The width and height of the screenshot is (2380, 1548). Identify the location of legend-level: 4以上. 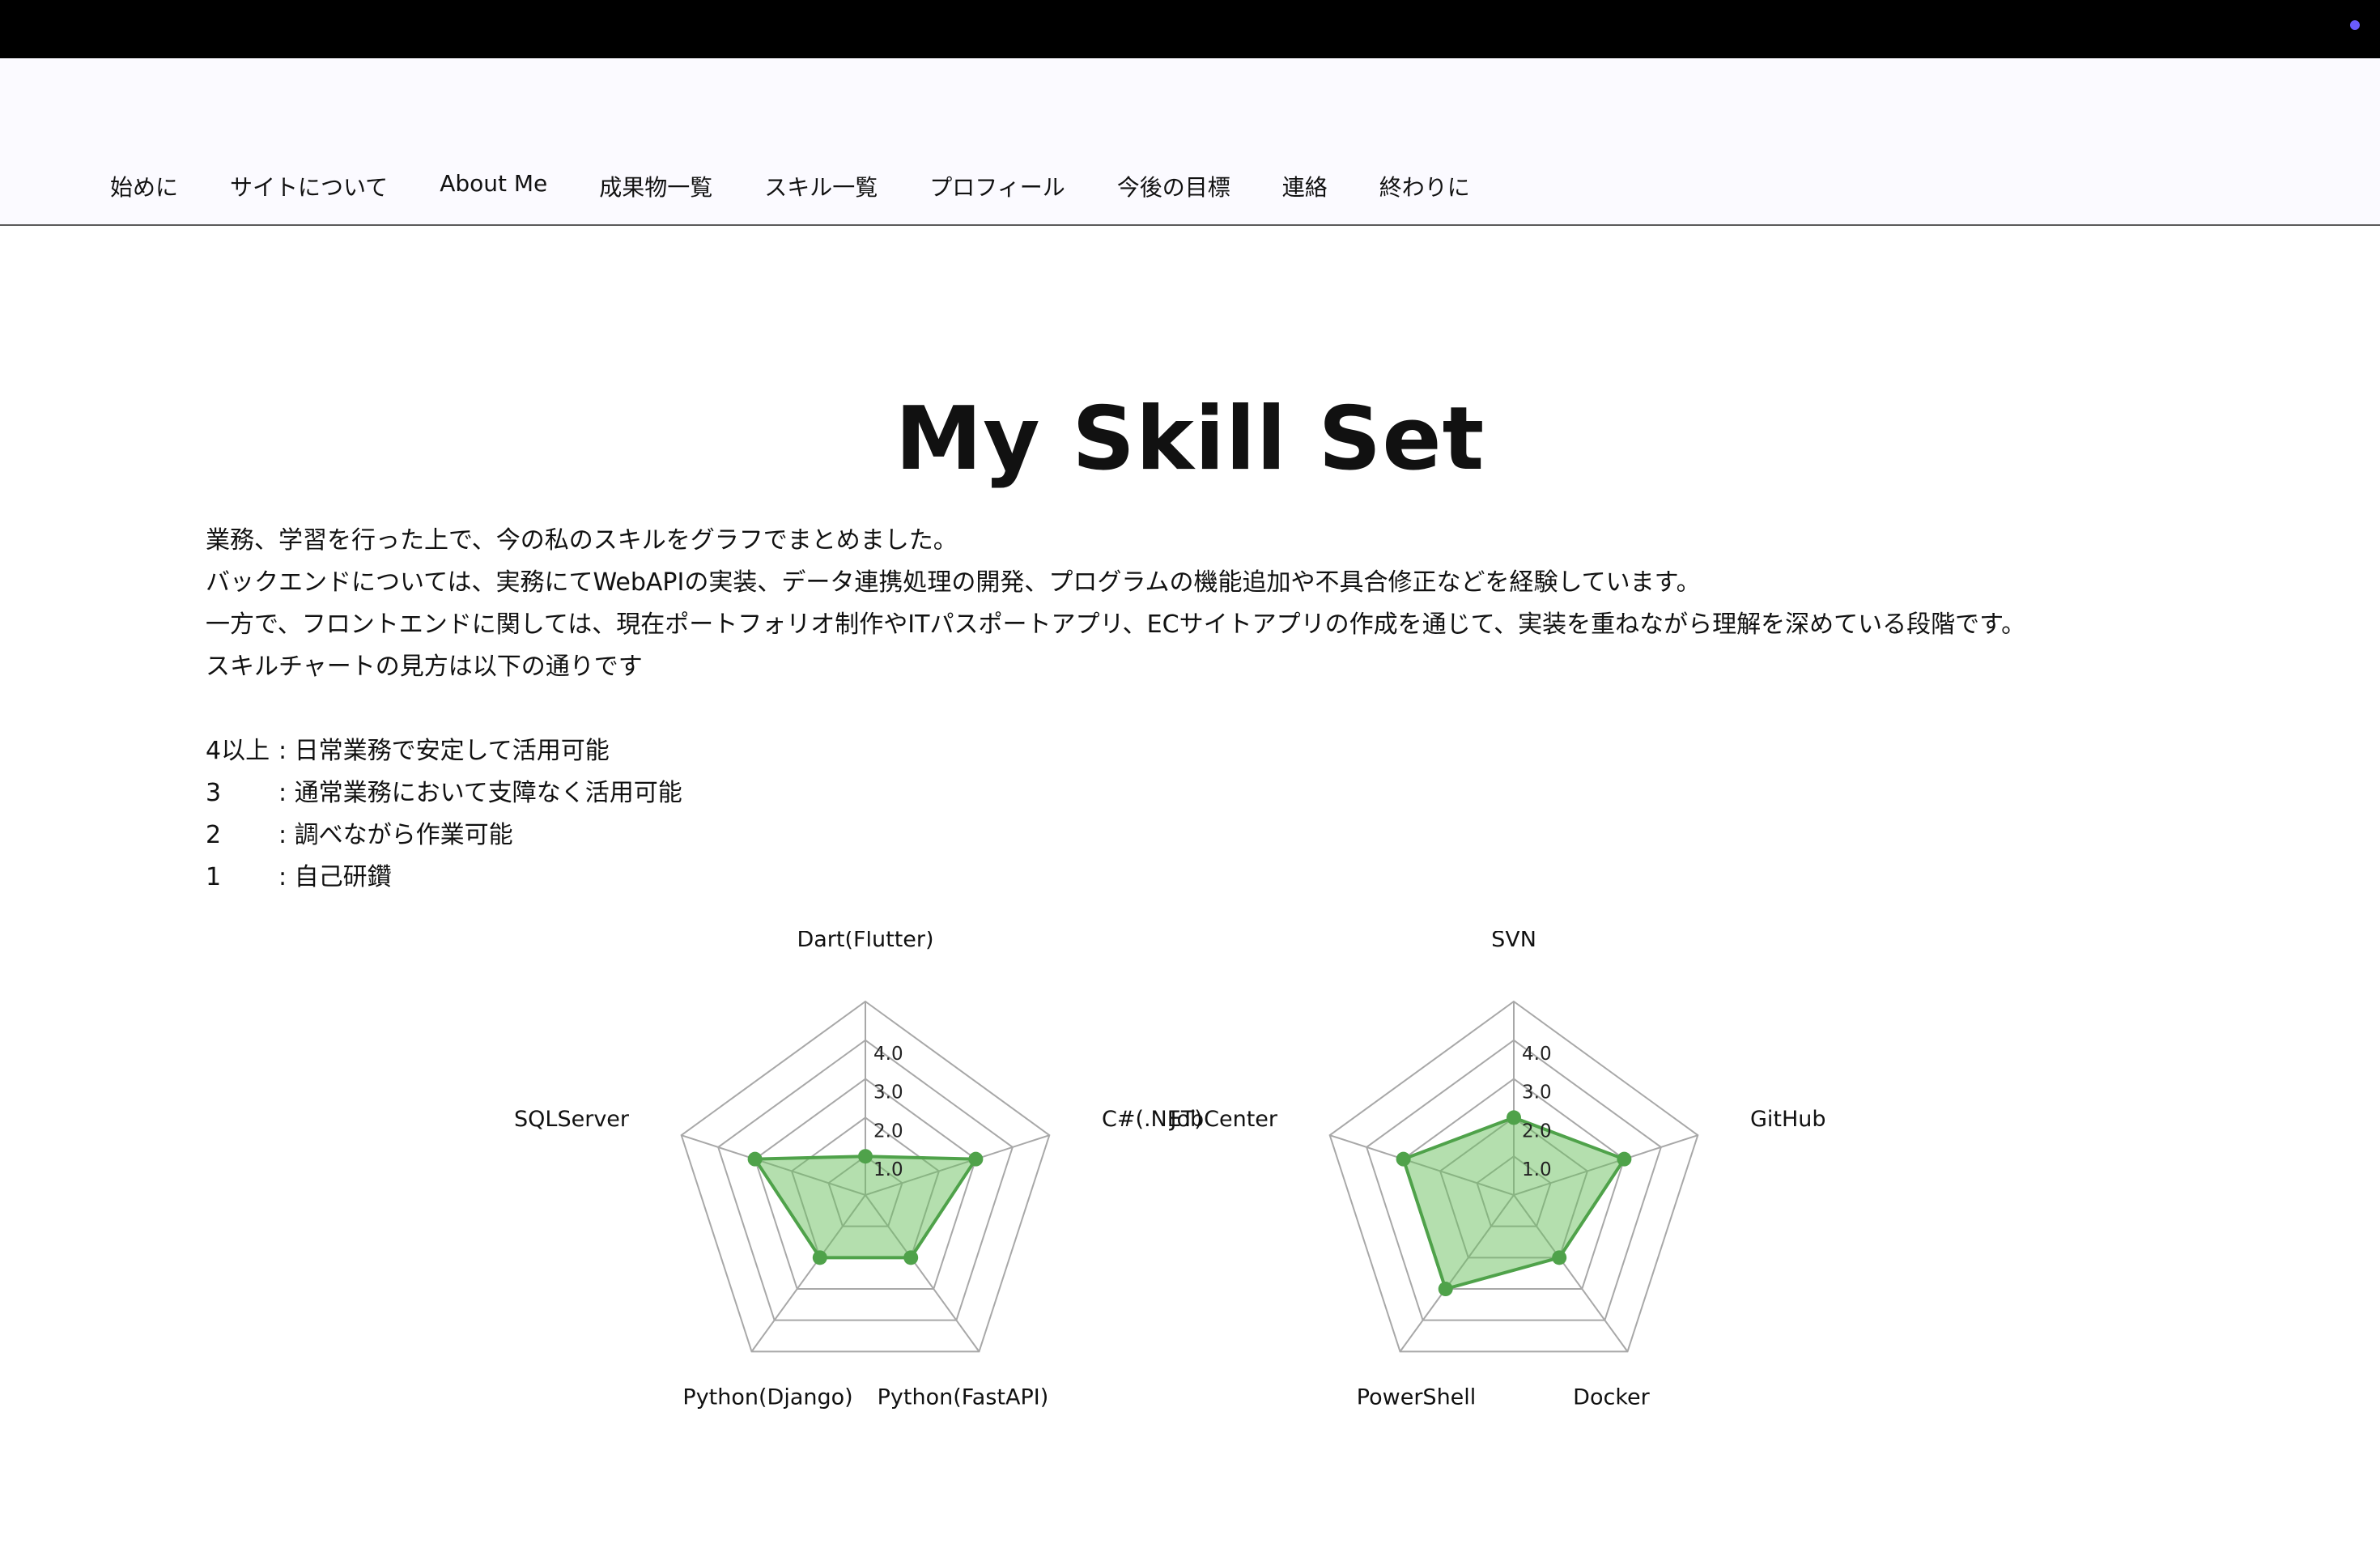
(238, 751).